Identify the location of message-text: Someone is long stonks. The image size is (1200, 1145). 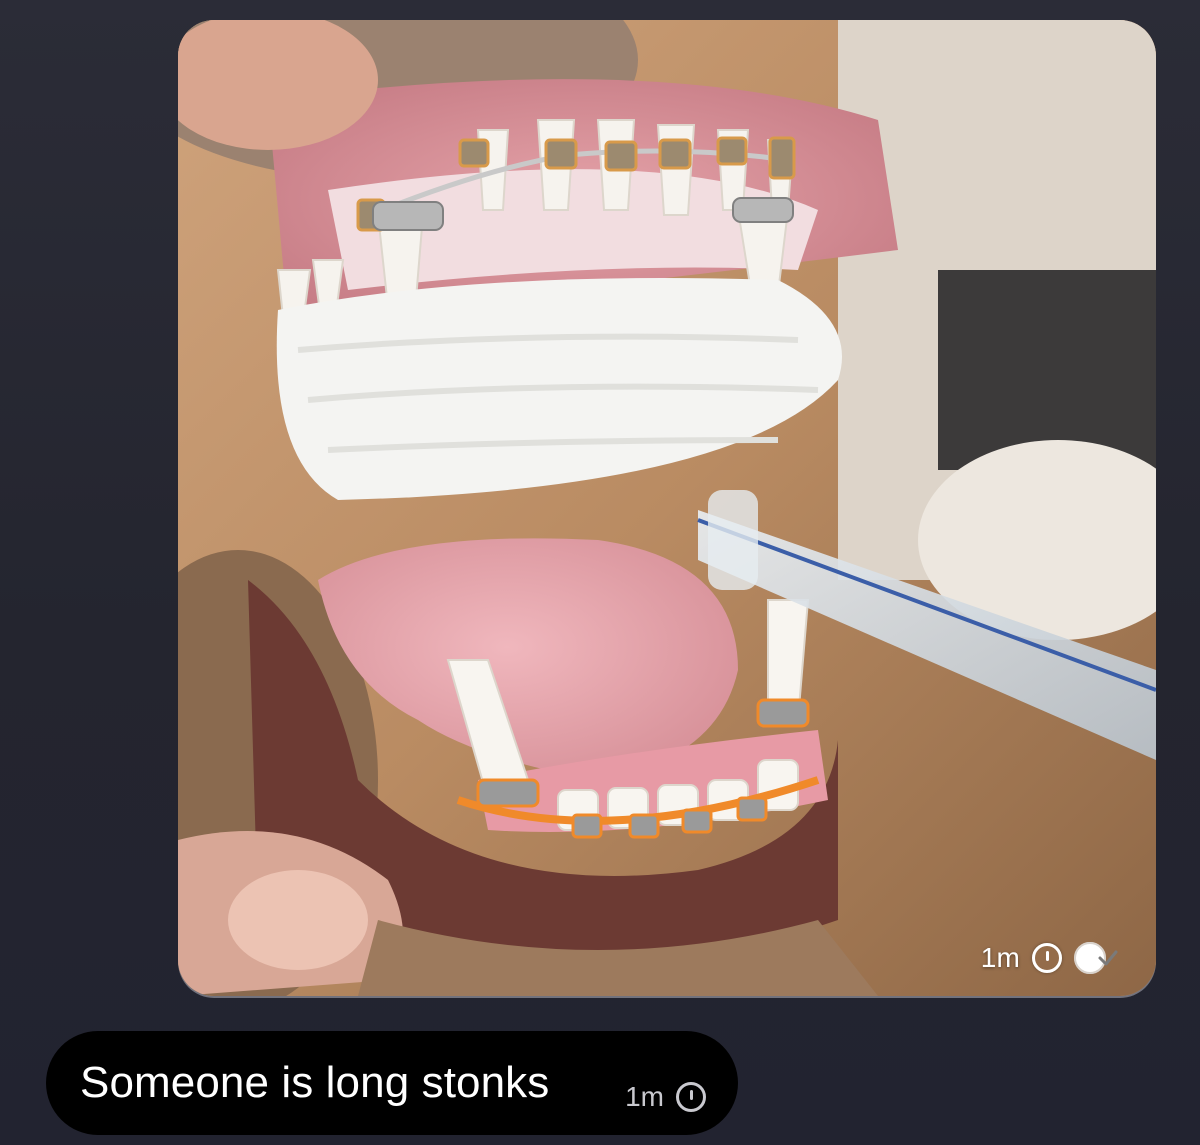
(315, 1082).